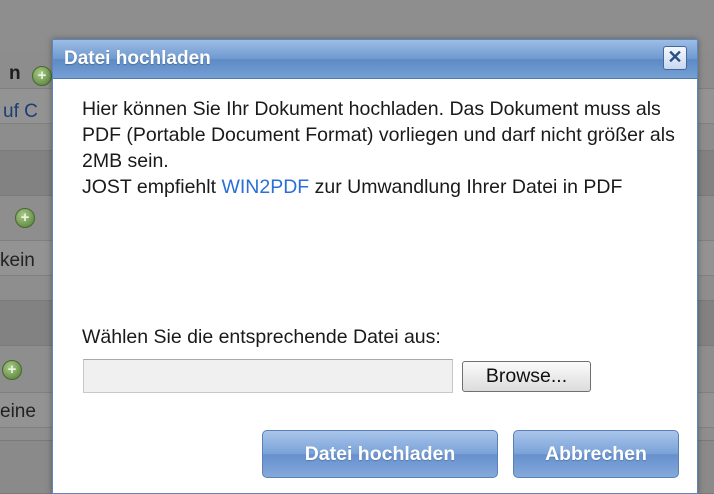 Image resolution: width=714 pixels, height=494 pixels. Describe the element at coordinates (17, 260) in the screenshot. I see `background-row-text-2: kein` at that location.